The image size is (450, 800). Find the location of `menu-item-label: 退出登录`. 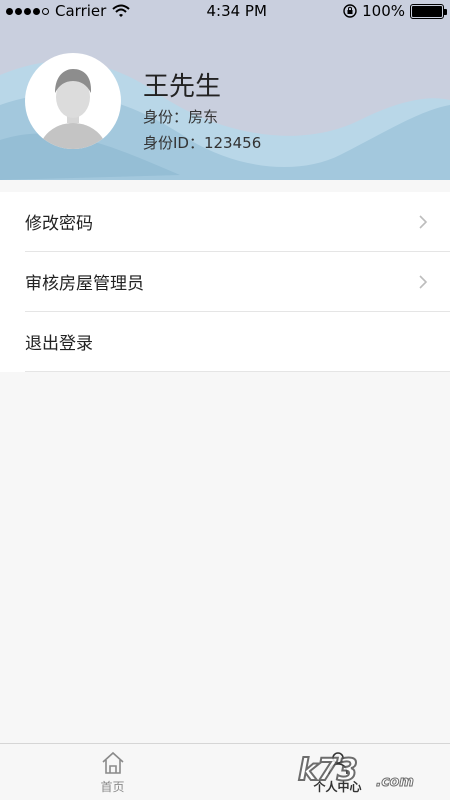

menu-item-label: 退出登录 is located at coordinates (59, 344).